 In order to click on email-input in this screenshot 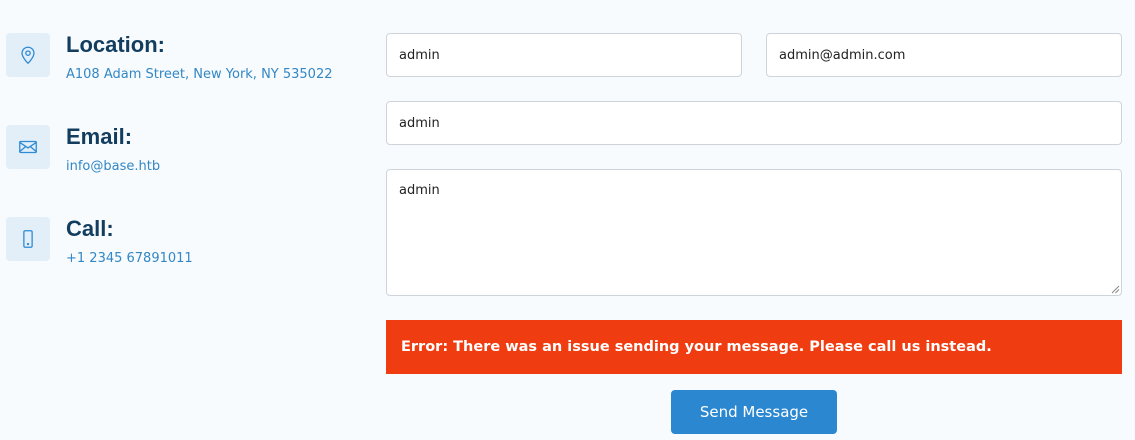, I will do `click(944, 55)`.